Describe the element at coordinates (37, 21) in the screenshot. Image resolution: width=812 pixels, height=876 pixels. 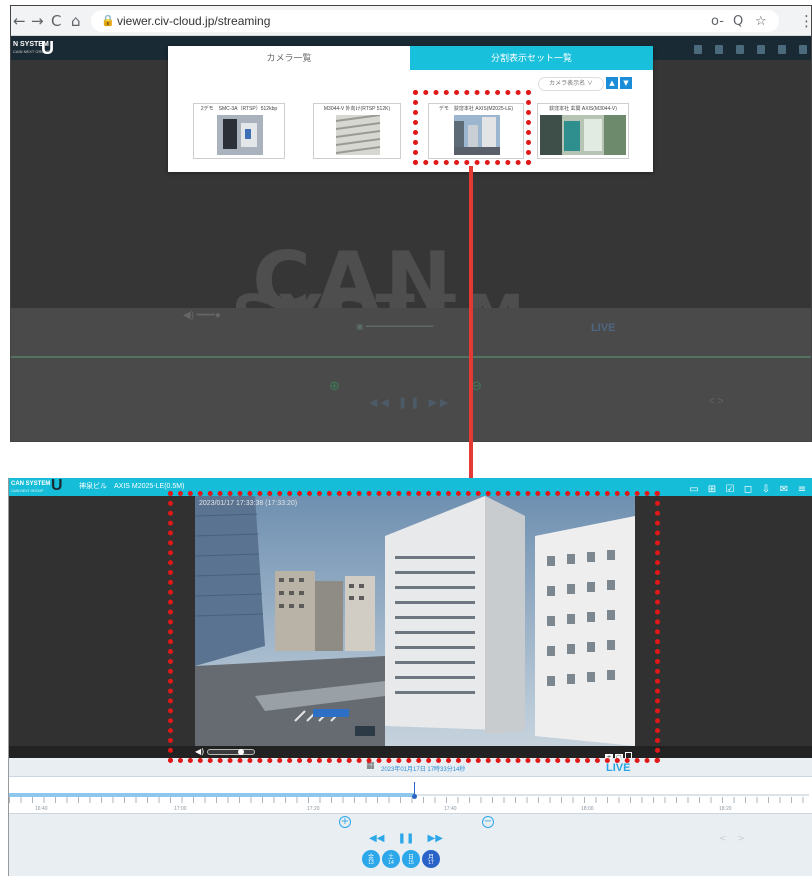
I see `forward-icon: →` at that location.